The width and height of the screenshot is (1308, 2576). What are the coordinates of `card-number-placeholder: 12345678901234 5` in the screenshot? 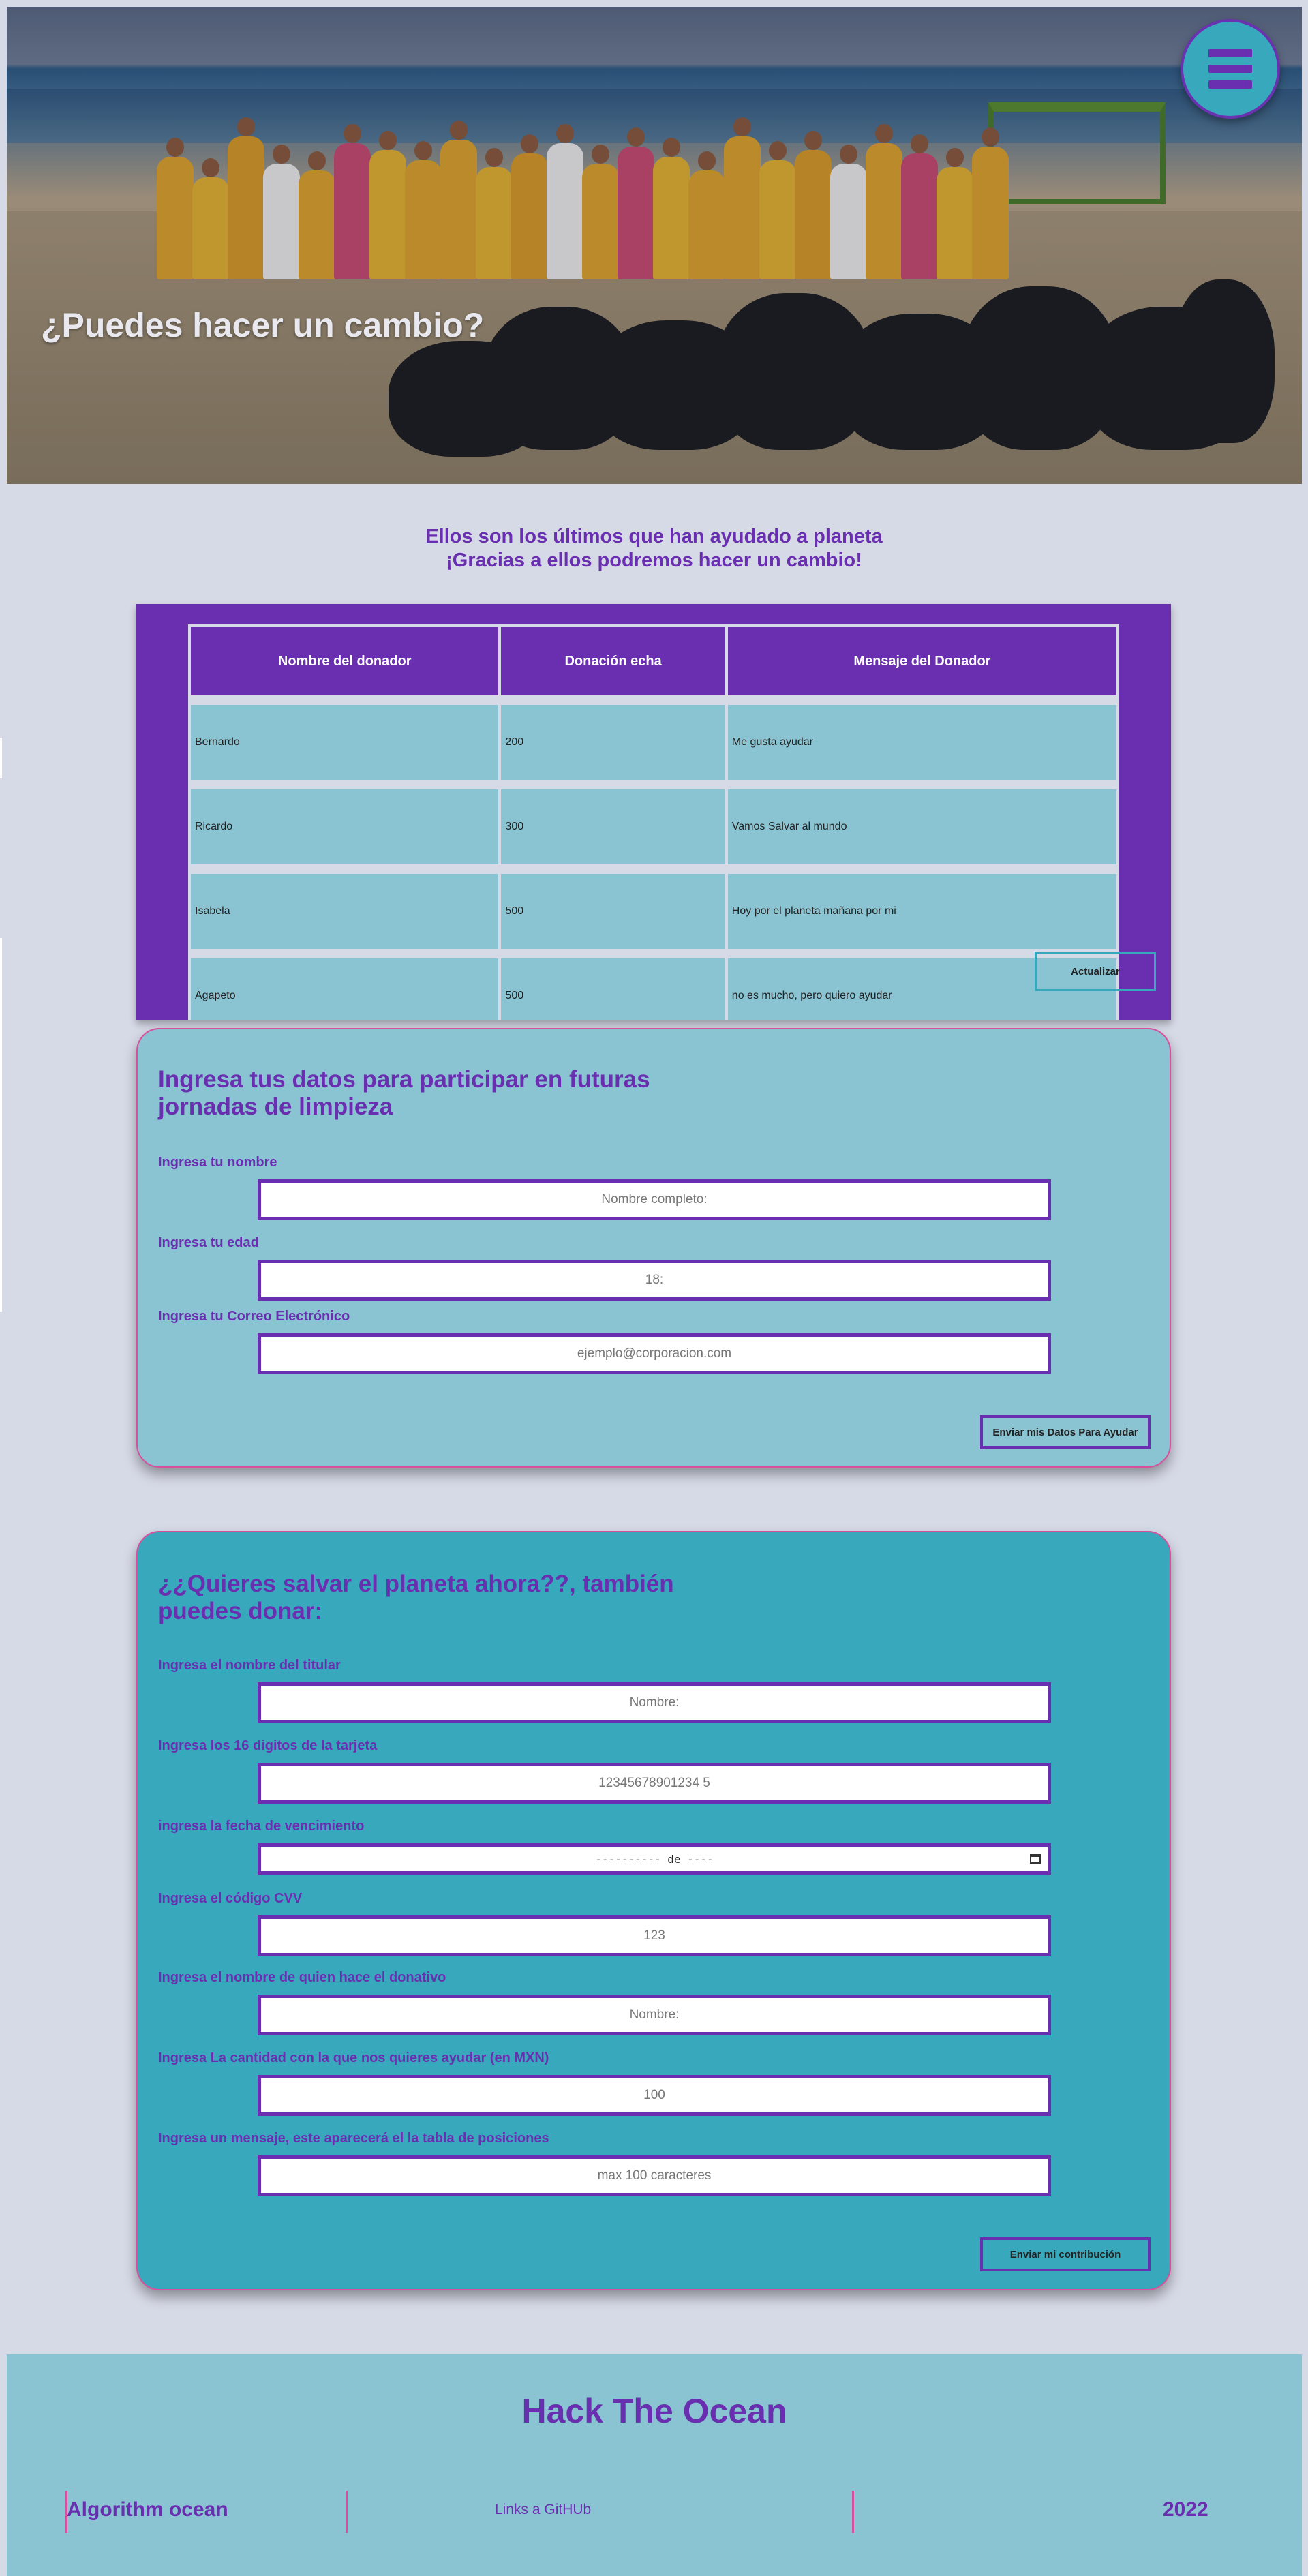 It's located at (654, 1783).